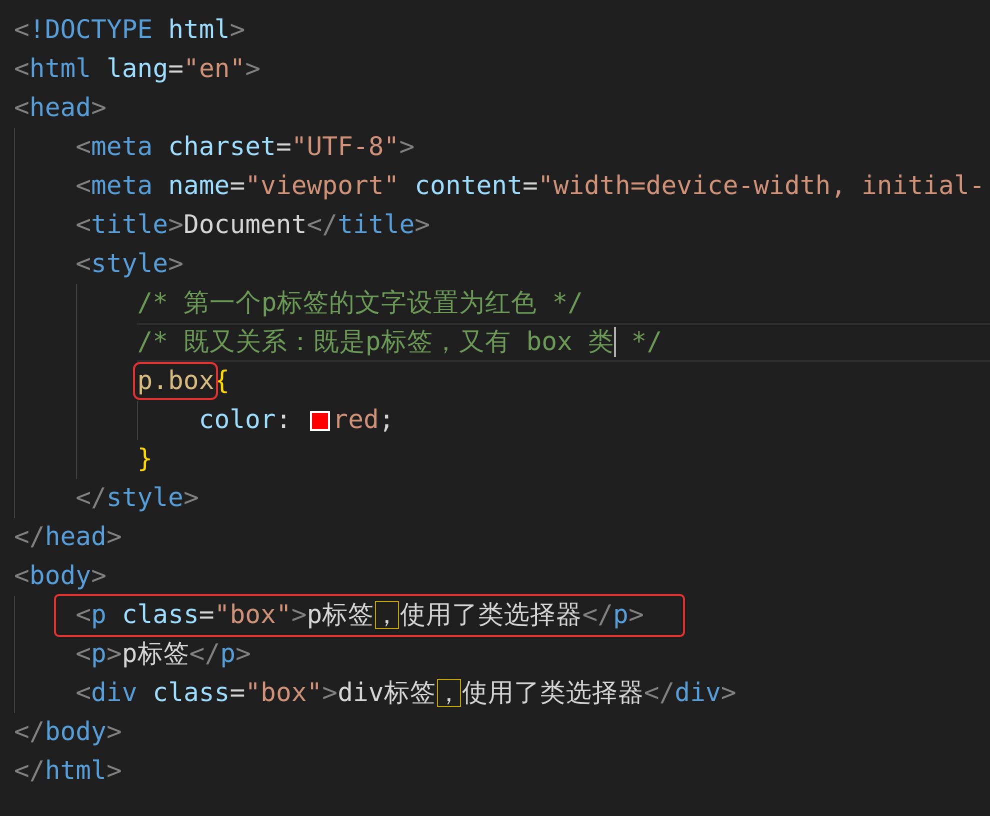 The image size is (990, 816). Describe the element at coordinates (68, 537) in the screenshot. I see `code-text: </head>` at that location.